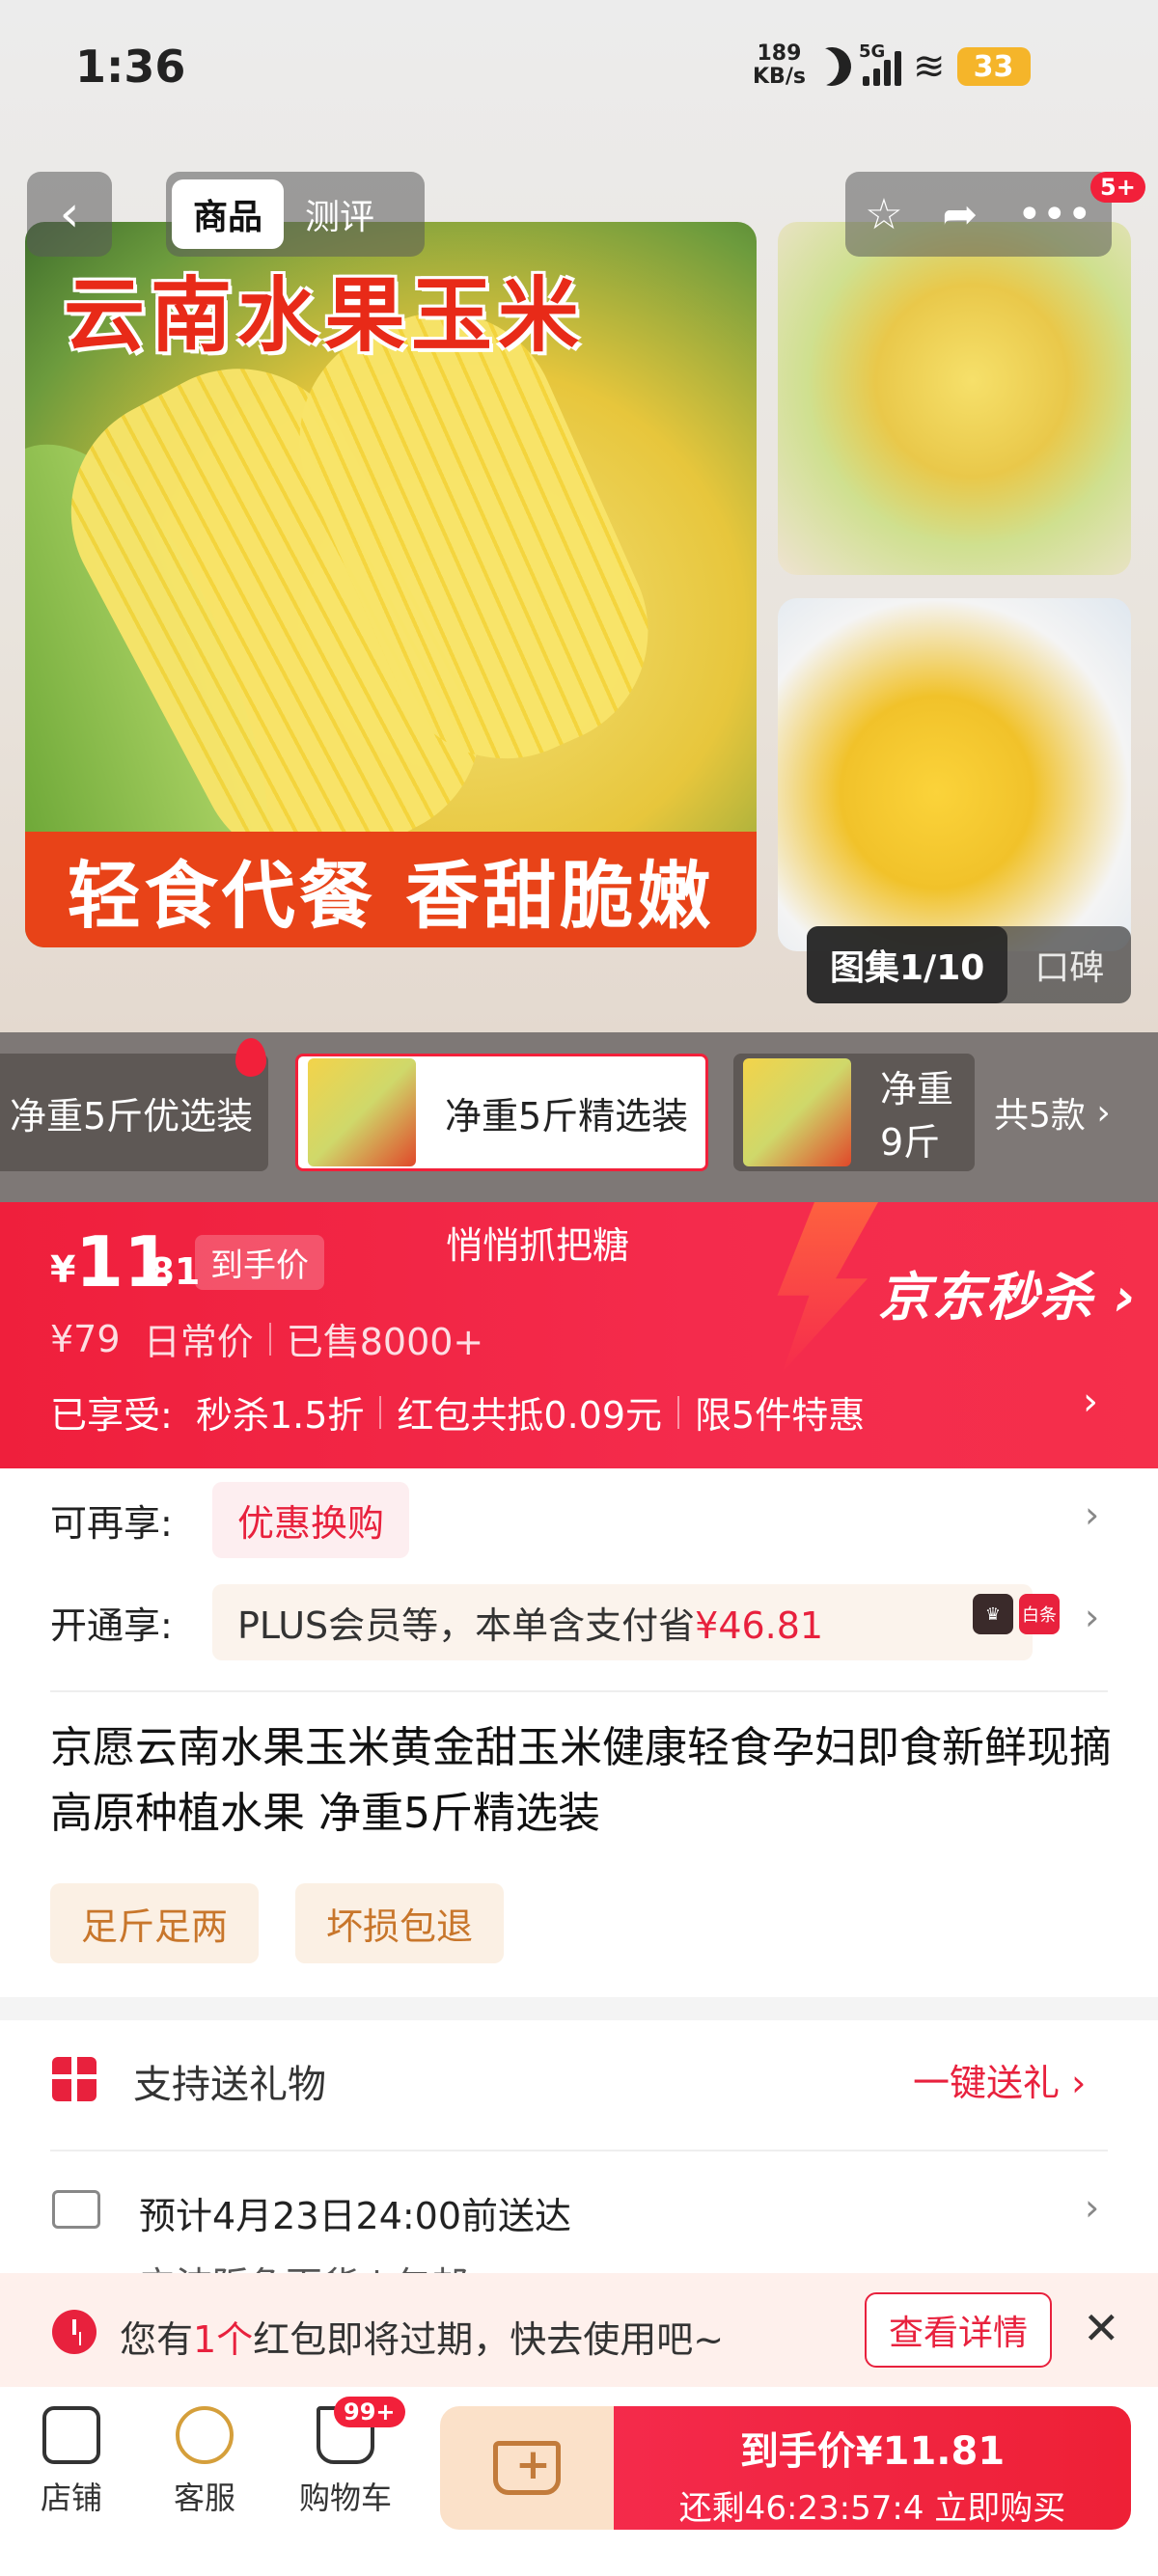  What do you see at coordinates (111, 1625) in the screenshot?
I see `plus-label: 开通享:` at bounding box center [111, 1625].